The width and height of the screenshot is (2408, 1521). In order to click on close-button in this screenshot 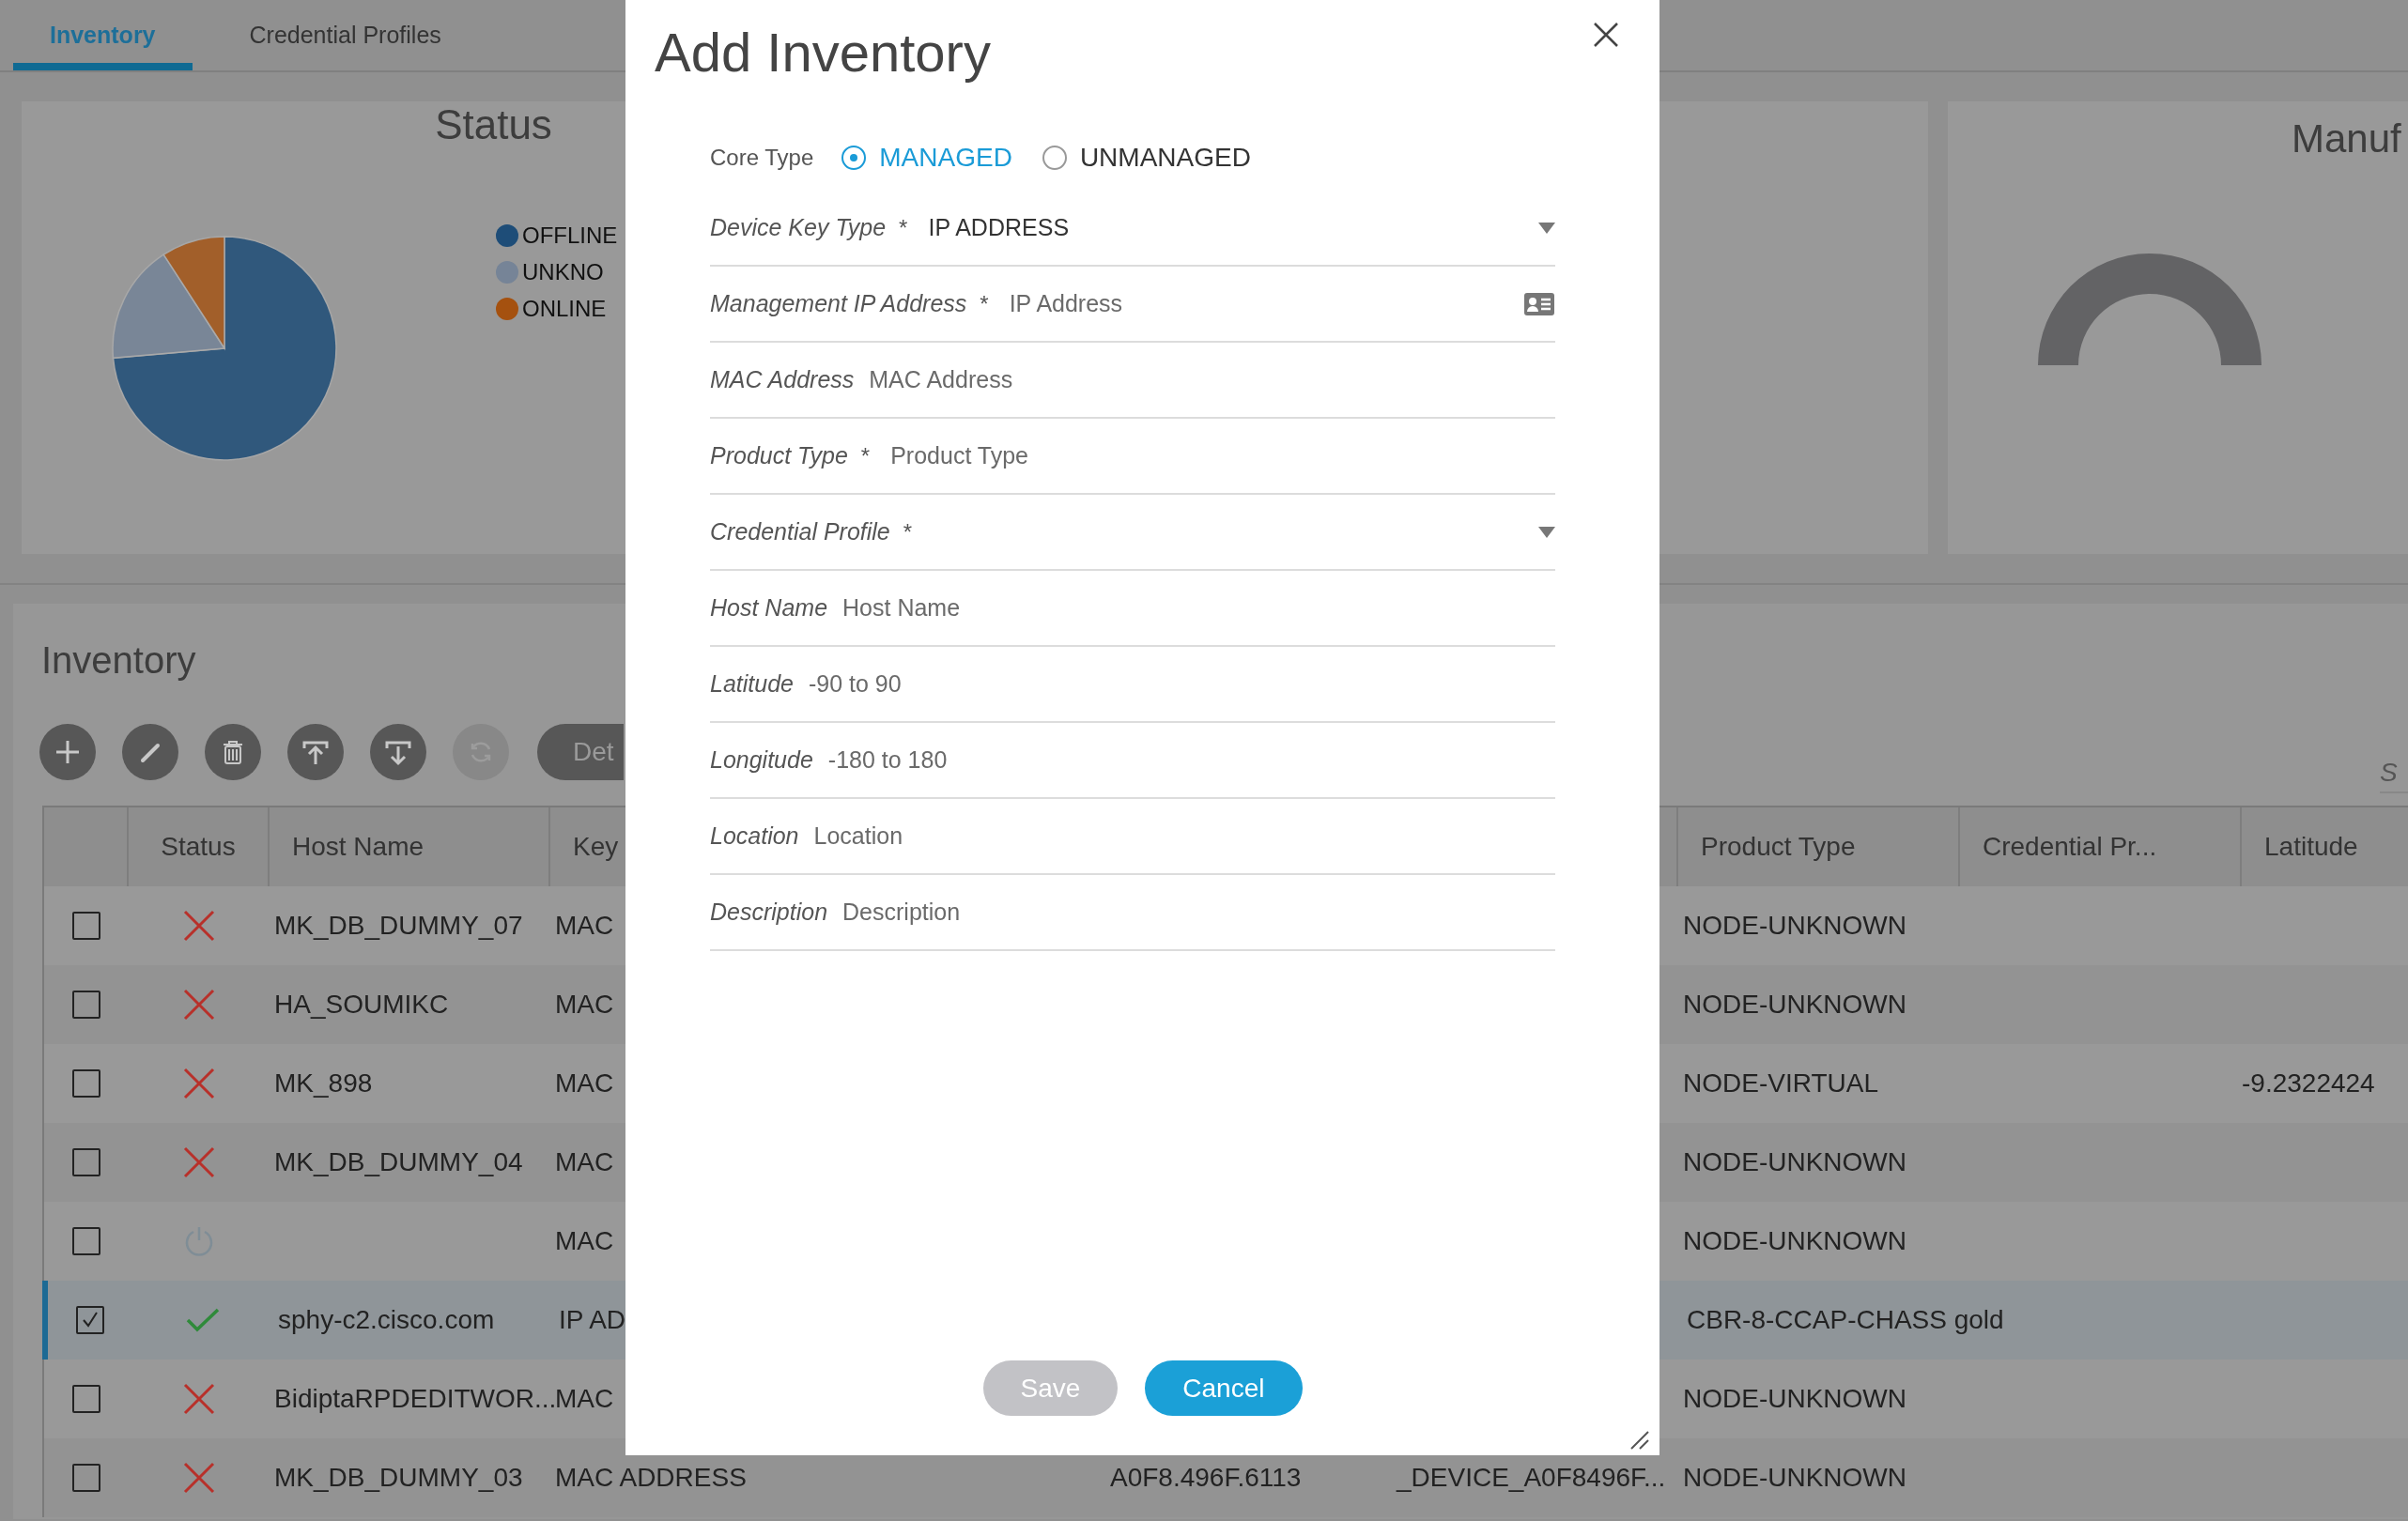, I will do `click(1606, 35)`.